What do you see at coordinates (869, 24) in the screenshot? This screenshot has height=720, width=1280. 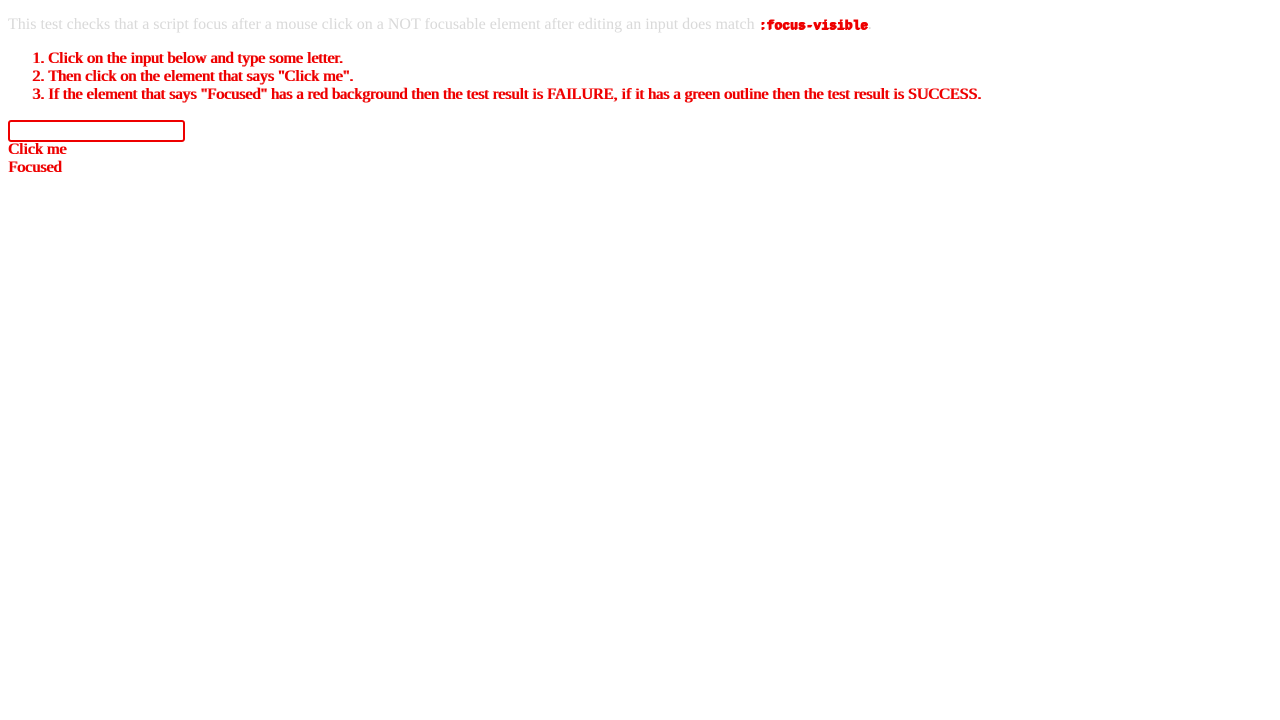 I see `intro-trailing: .` at bounding box center [869, 24].